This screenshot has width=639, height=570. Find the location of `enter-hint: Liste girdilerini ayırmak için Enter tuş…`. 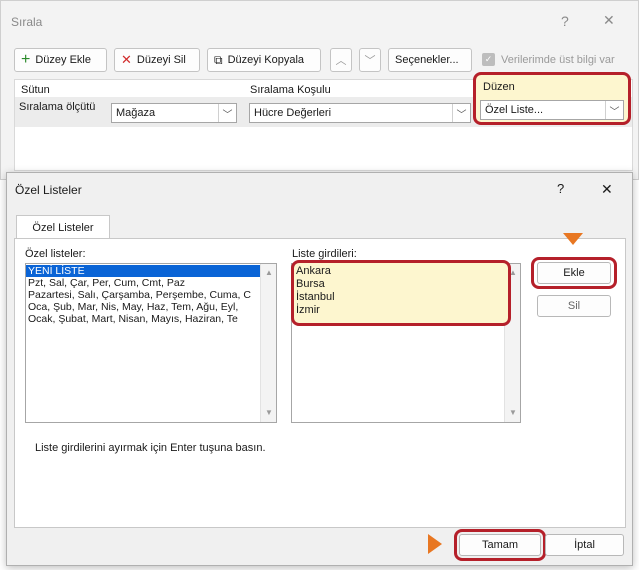

enter-hint: Liste girdilerini ayırmak için Enter tuş… is located at coordinates (150, 448).